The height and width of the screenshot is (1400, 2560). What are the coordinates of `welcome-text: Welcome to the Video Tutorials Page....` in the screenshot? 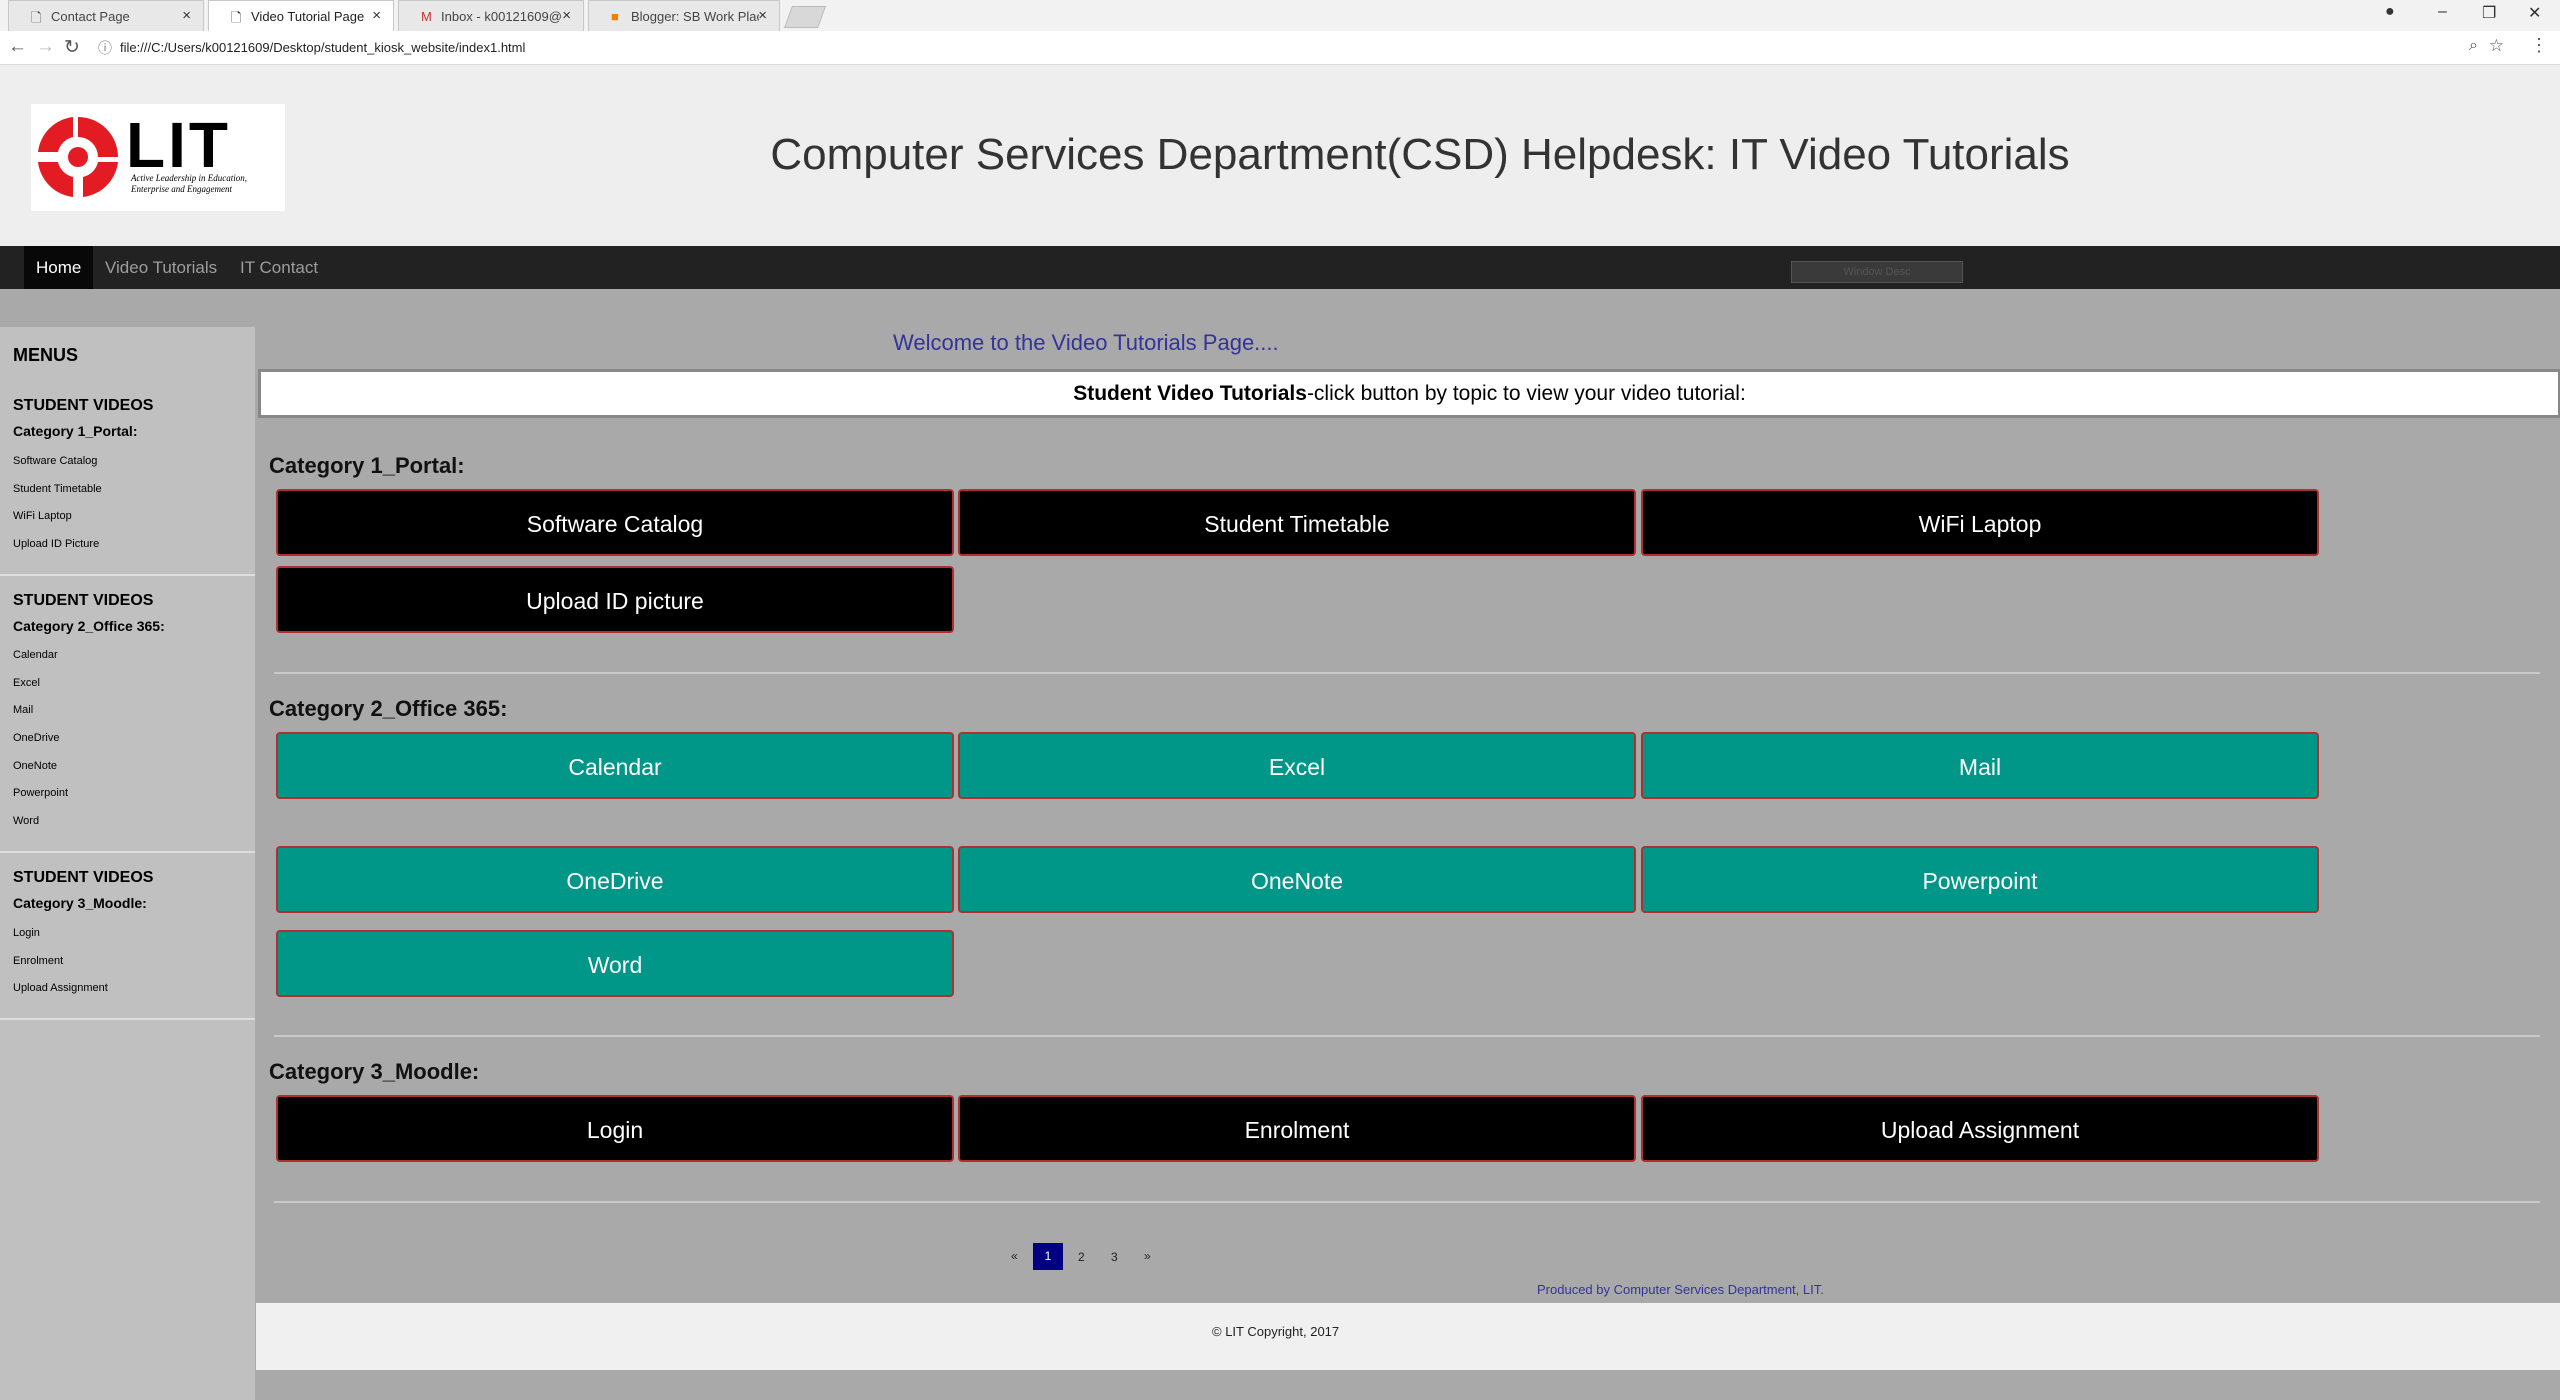 It's located at (1086, 342).